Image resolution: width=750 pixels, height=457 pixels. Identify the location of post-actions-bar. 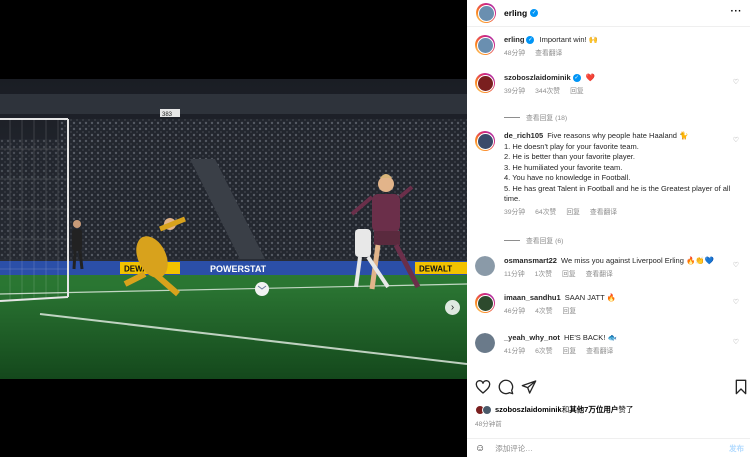
(608, 389).